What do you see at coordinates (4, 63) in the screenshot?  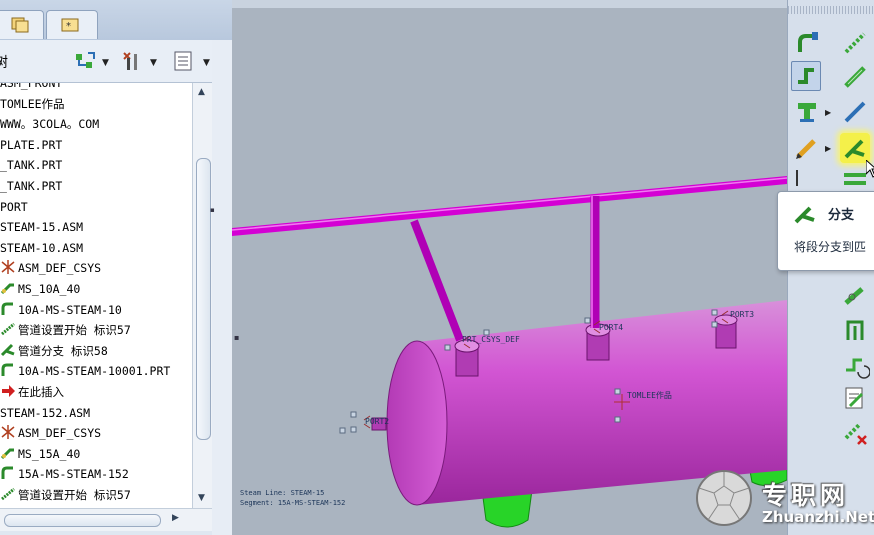 I see `tree-title: 树` at bounding box center [4, 63].